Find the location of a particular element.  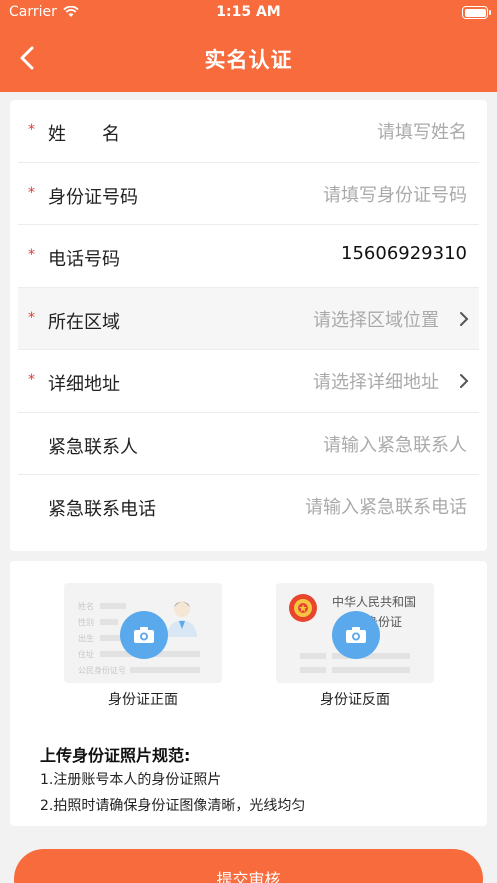

field-label-id-number: 身份证号码 is located at coordinates (93, 197).